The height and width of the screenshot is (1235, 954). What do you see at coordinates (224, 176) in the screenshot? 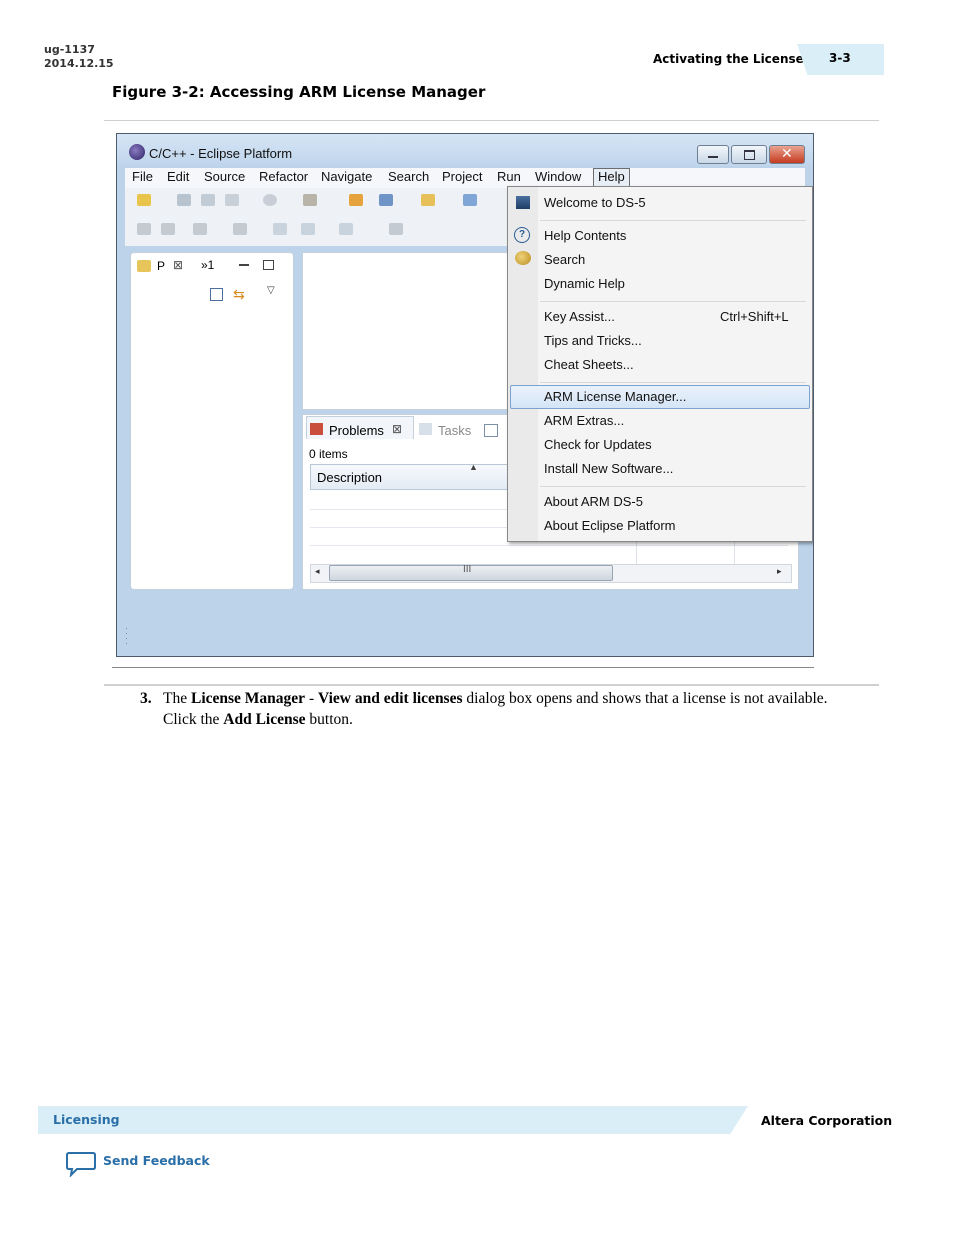
I see `menu-source: Source` at bounding box center [224, 176].